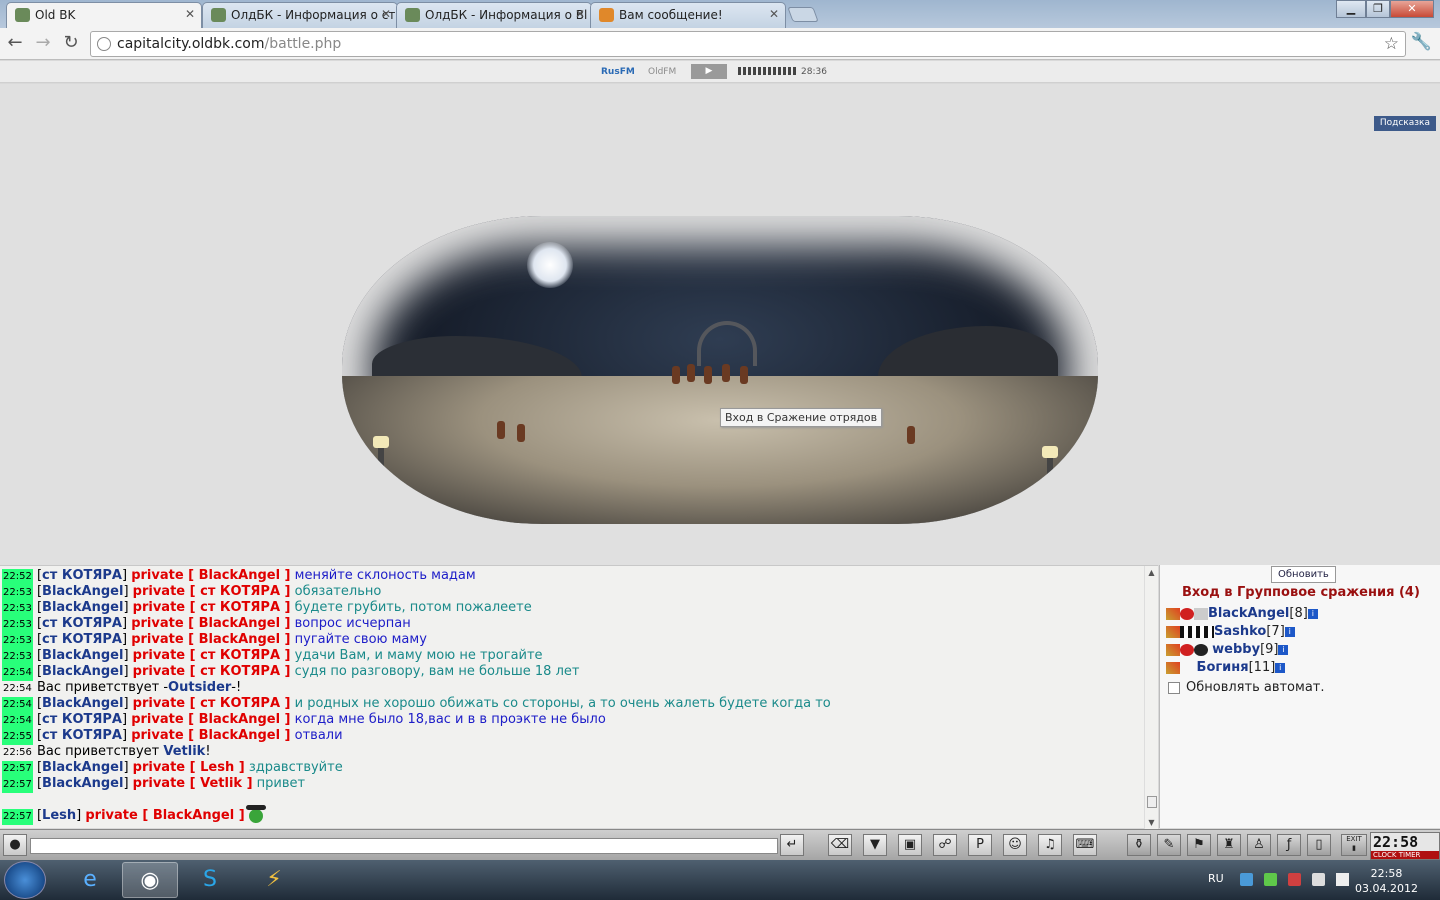  What do you see at coordinates (1421, 42) in the screenshot?
I see `wrench-menu-icon: 🔧` at bounding box center [1421, 42].